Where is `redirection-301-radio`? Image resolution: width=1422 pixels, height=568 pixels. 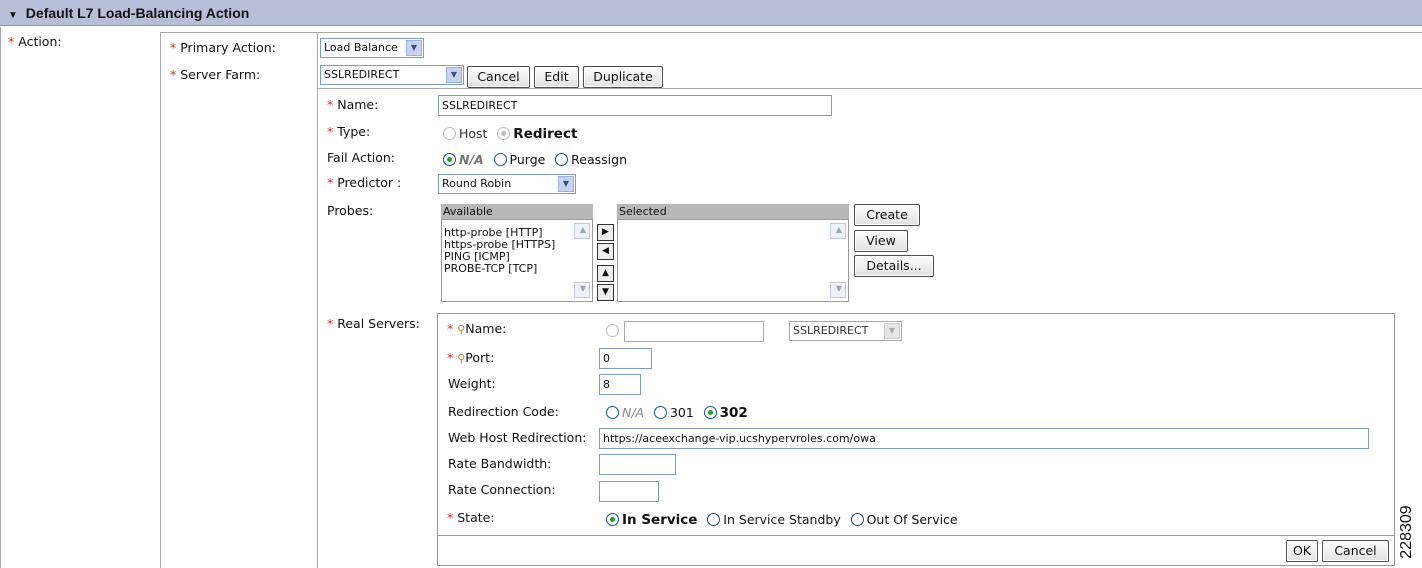 redirection-301-radio is located at coordinates (660, 412).